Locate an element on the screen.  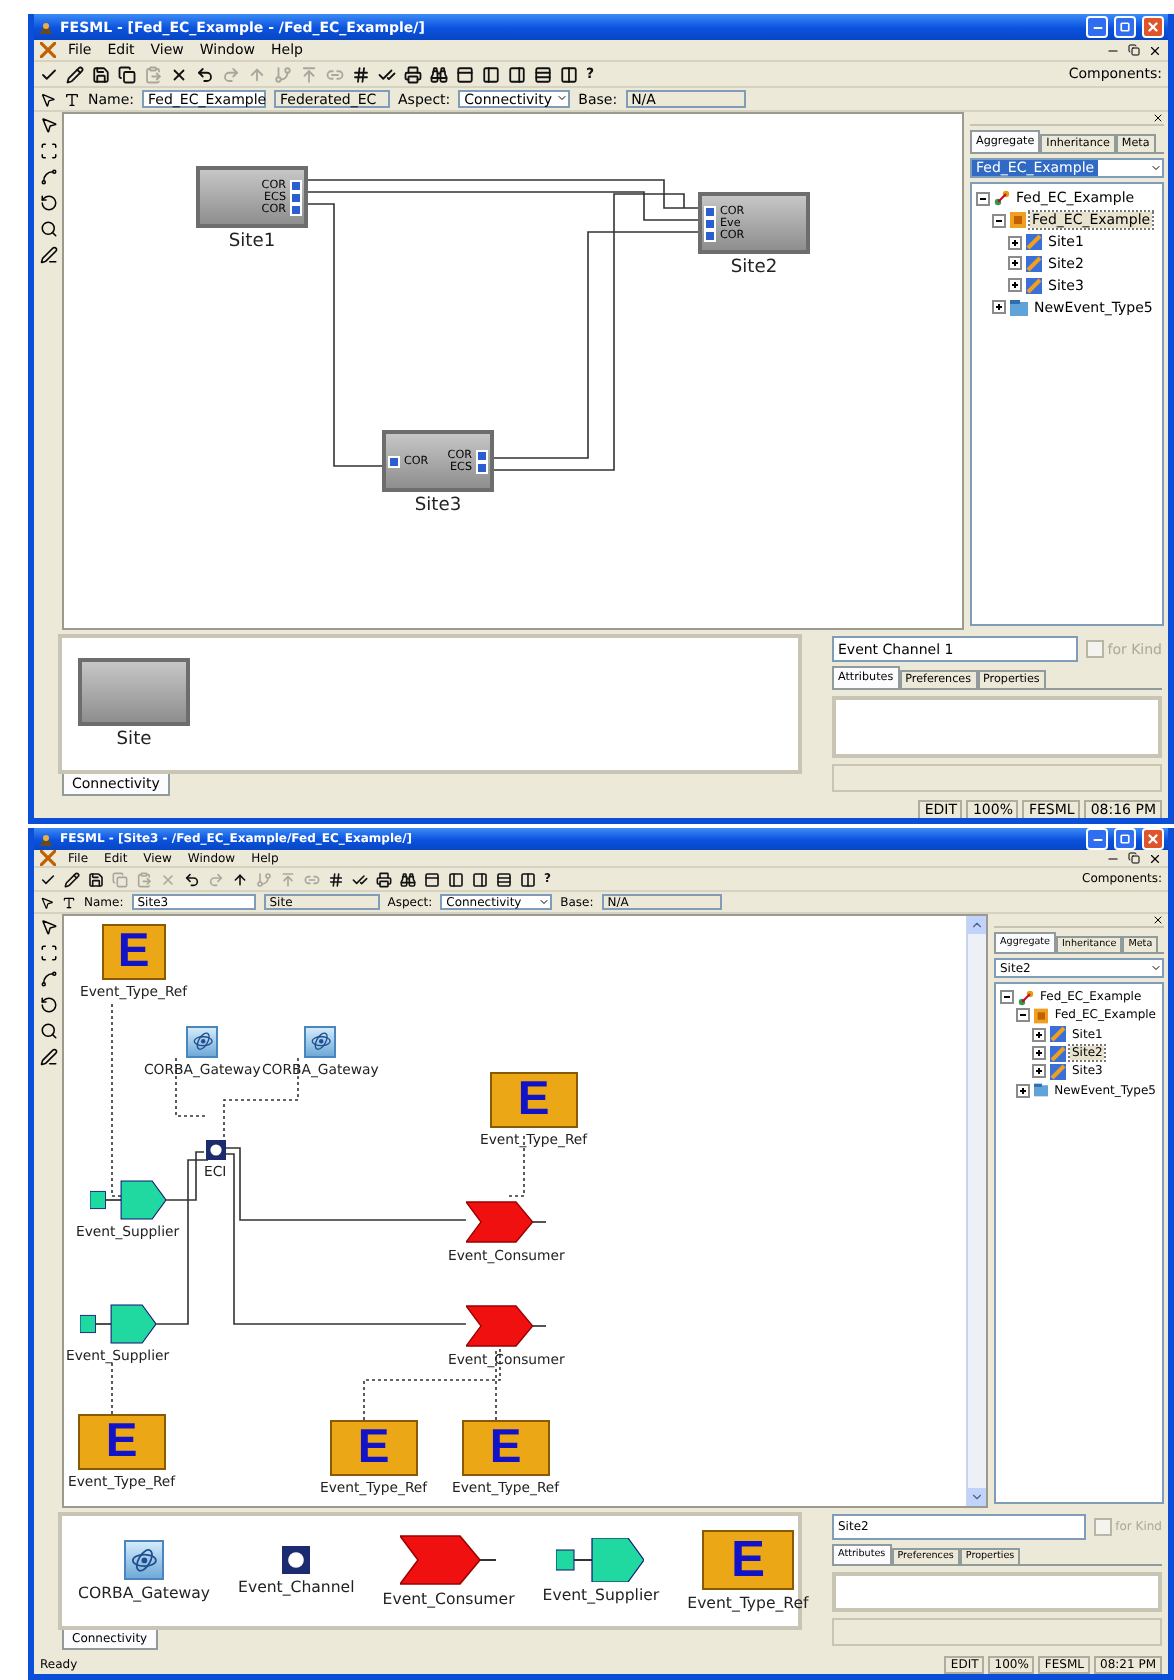
copy-icon is located at coordinates (127, 74).